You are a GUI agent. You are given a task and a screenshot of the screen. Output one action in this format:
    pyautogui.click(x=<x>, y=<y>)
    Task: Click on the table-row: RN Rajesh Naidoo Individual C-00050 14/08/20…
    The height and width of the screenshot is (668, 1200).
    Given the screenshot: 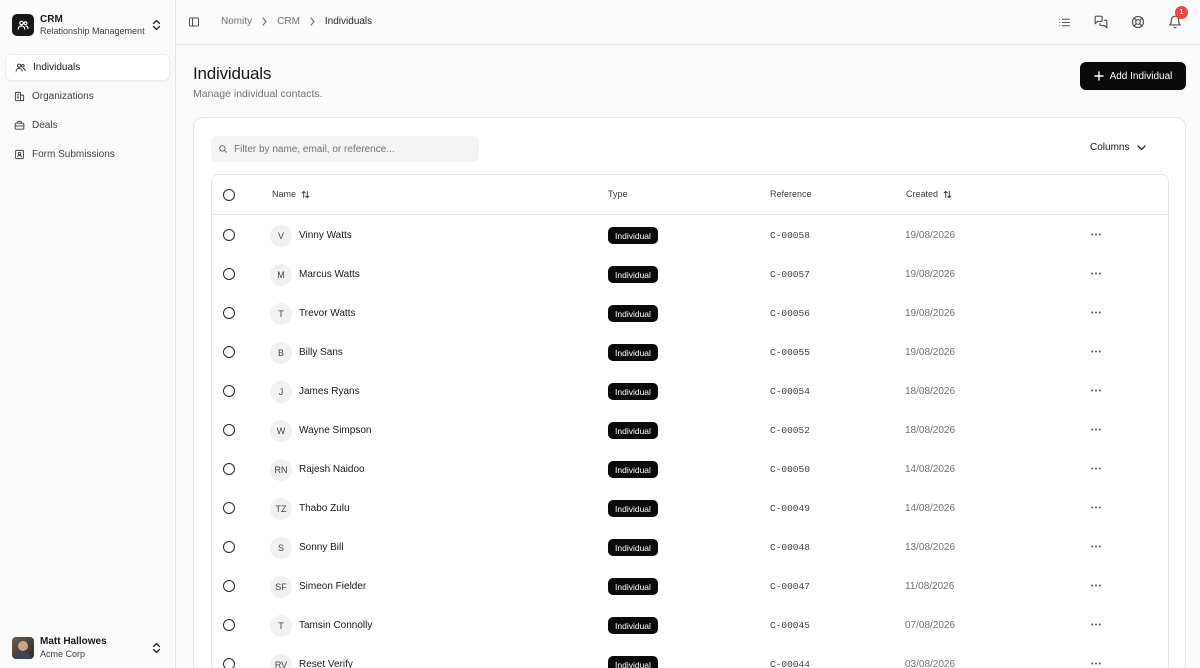 What is the action you would take?
    pyautogui.click(x=690, y=469)
    